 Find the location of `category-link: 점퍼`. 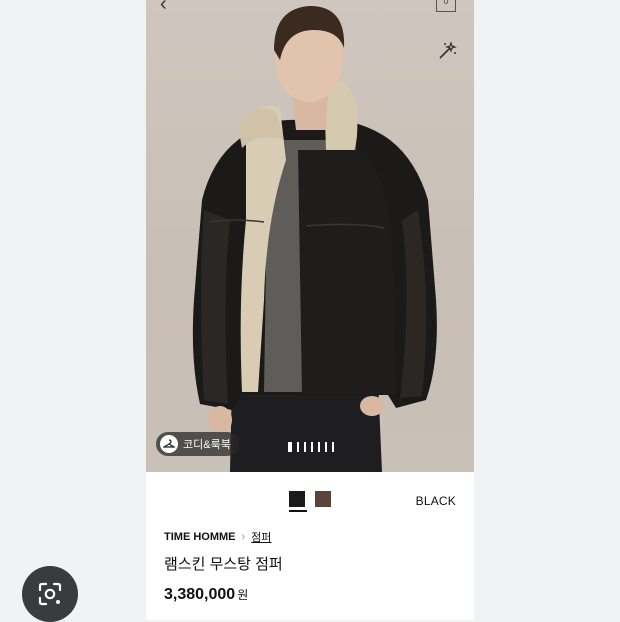

category-link: 점퍼 is located at coordinates (261, 537).